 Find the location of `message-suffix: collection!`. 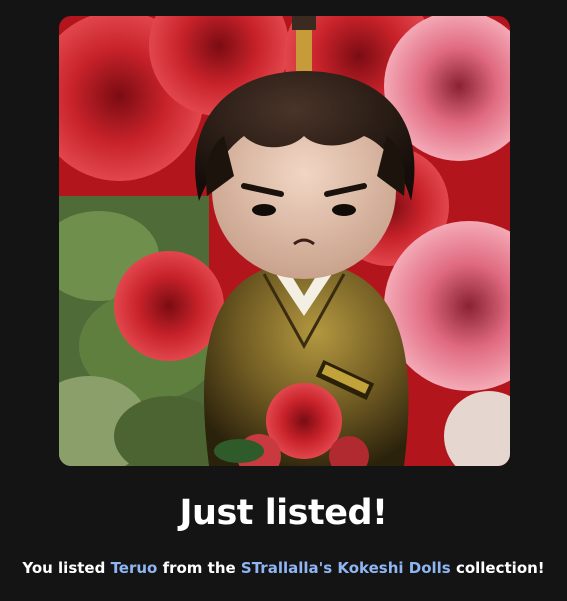

message-suffix: collection! is located at coordinates (497, 568).